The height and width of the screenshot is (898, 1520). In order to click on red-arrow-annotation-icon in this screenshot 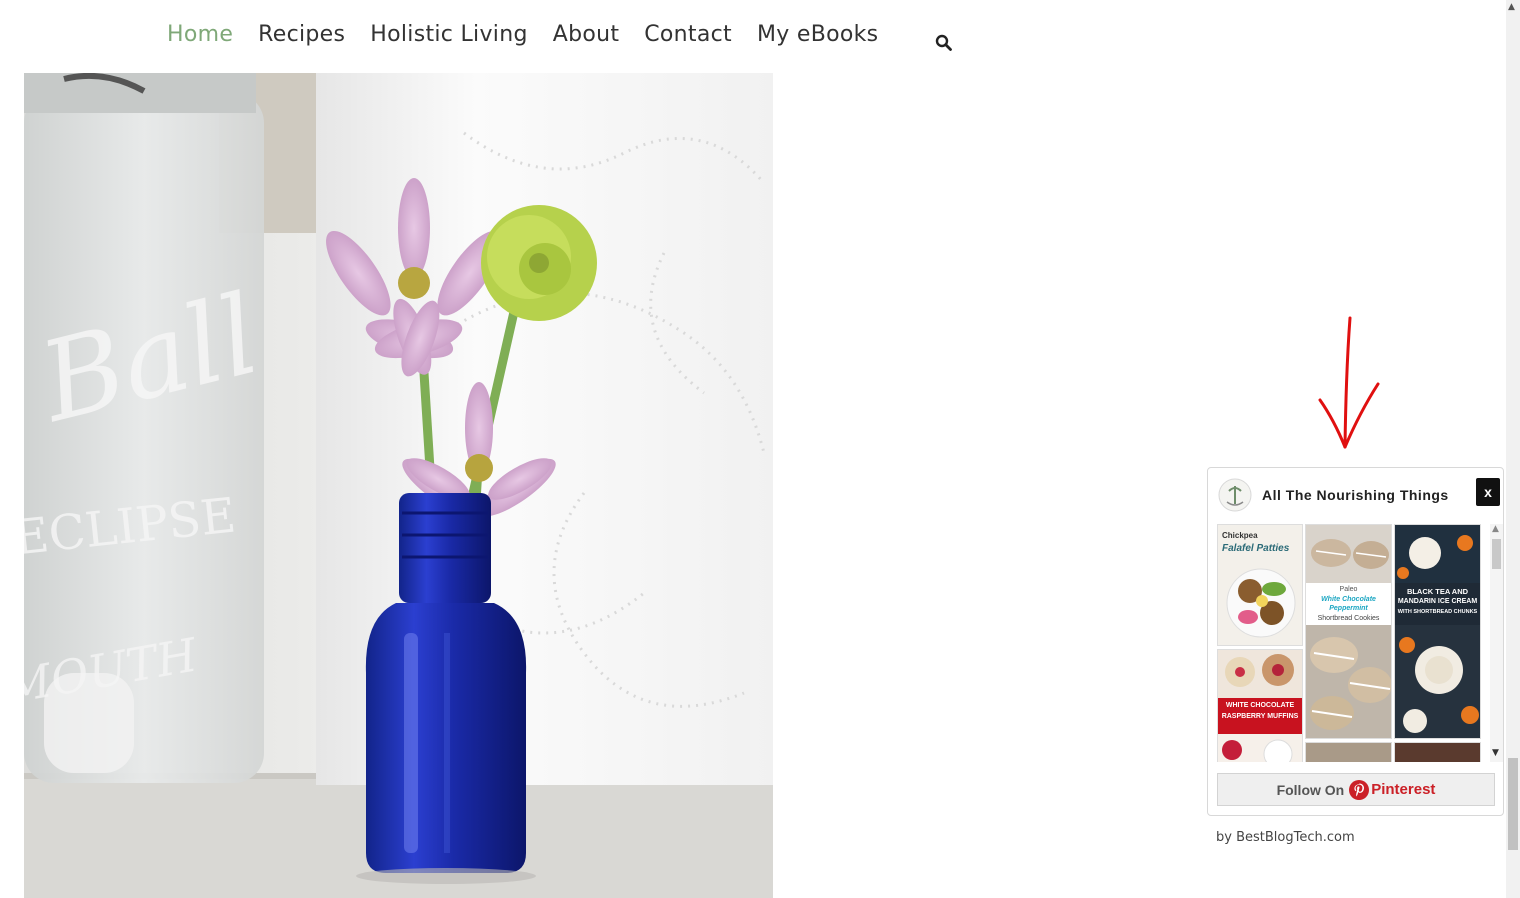, I will do `click(1349, 382)`.